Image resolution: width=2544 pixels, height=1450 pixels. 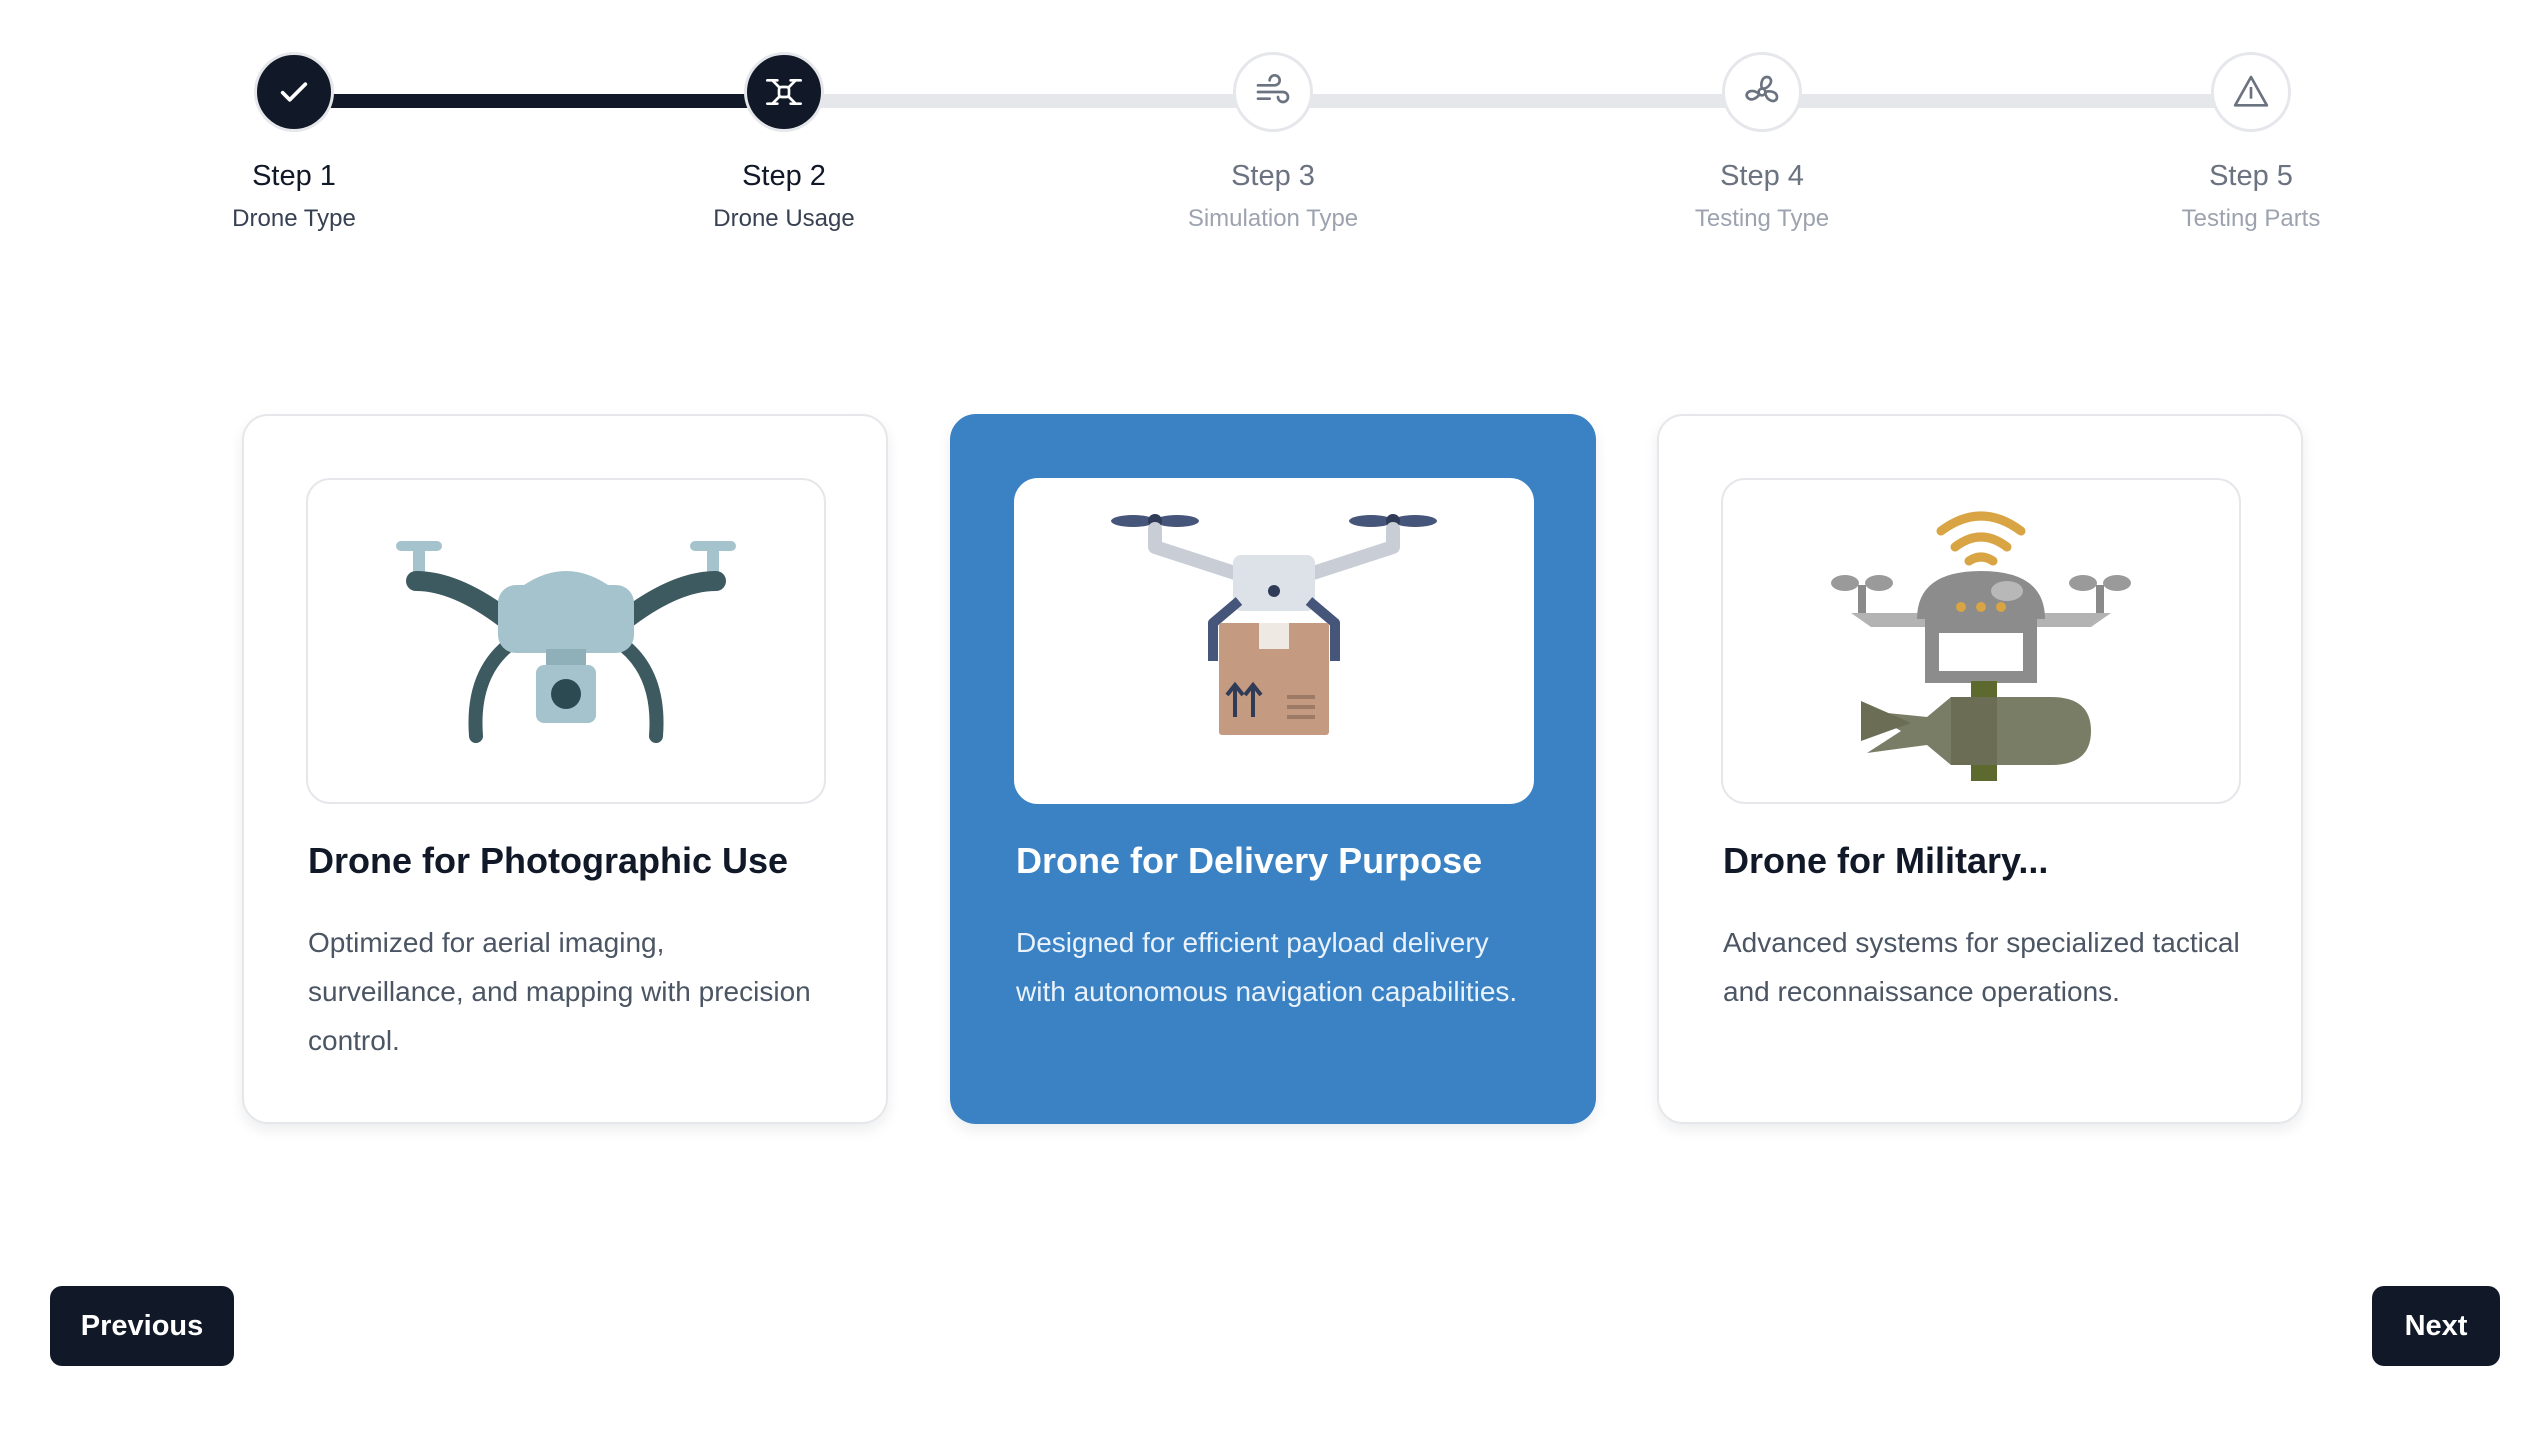 What do you see at coordinates (1762, 218) in the screenshot?
I see `step-4-subtitle: Testing Type` at bounding box center [1762, 218].